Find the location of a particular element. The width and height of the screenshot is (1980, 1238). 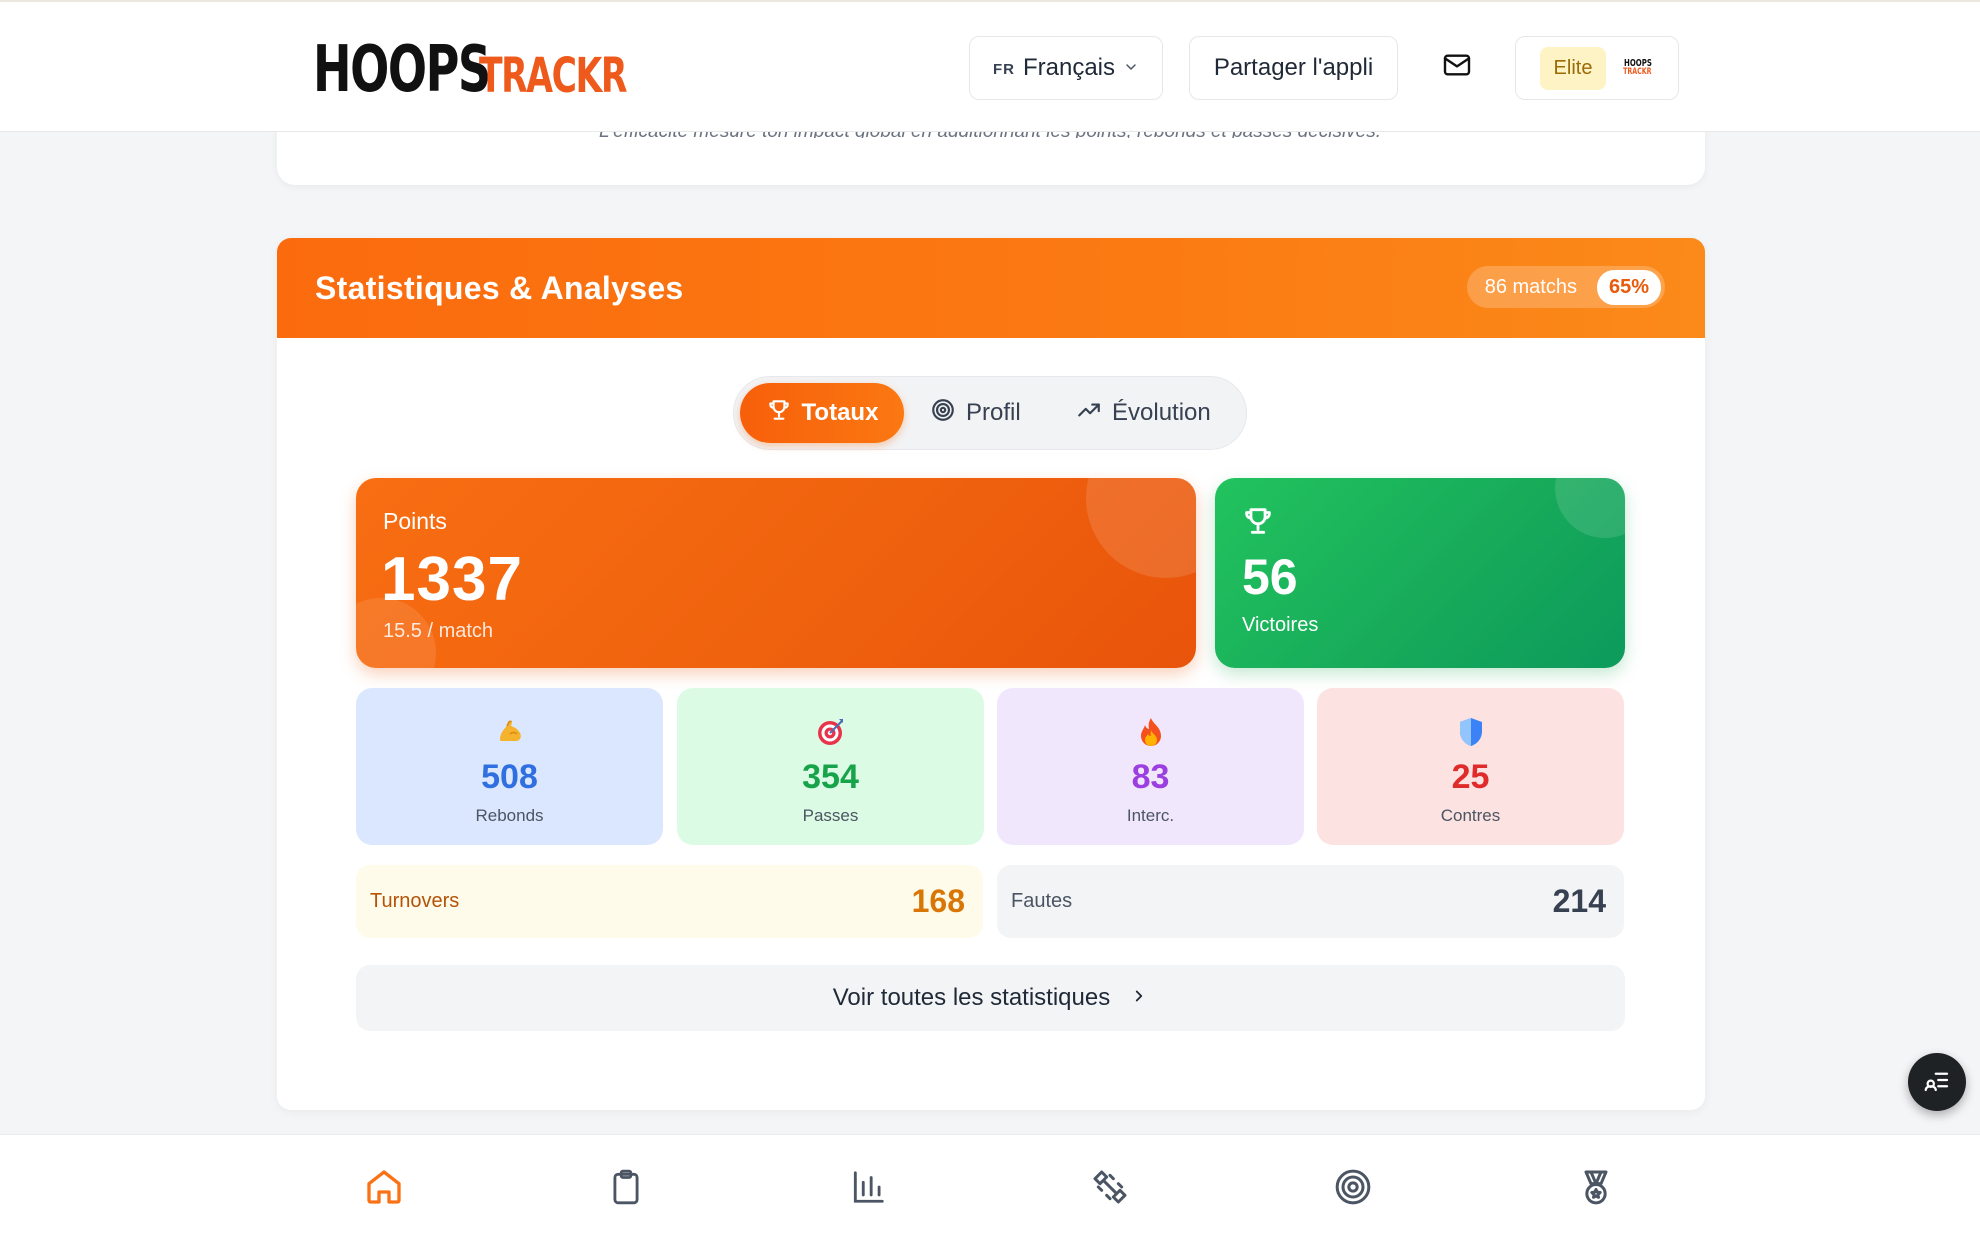

tab-evolution: Évolution is located at coordinates (1143, 413).